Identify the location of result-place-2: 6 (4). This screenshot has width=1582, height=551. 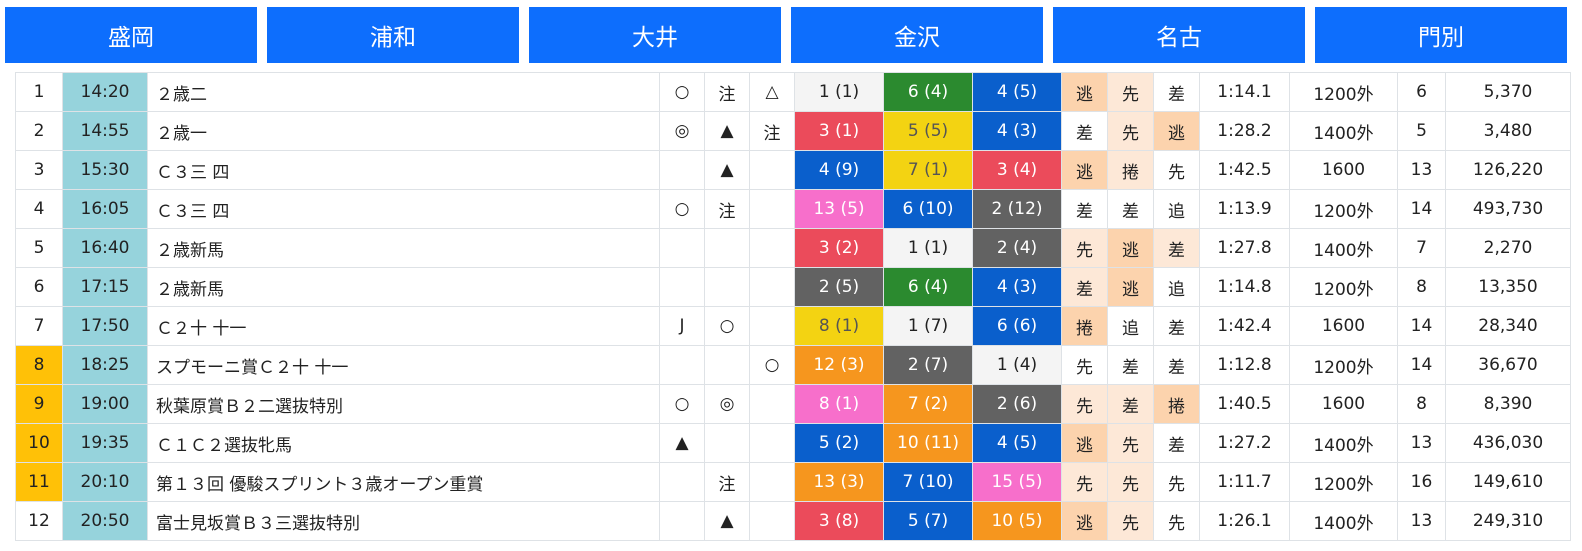
(928, 92).